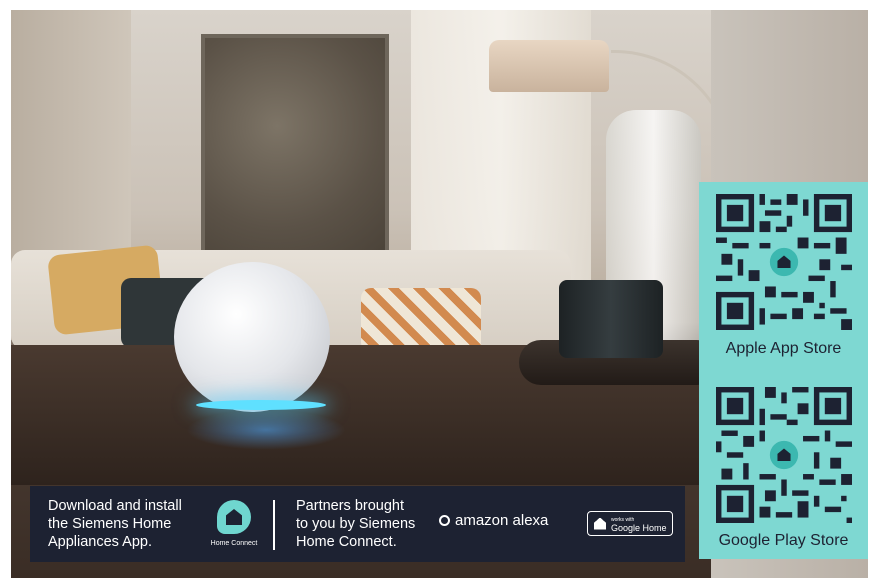  What do you see at coordinates (549, 66) in the screenshot?
I see `lamp-shade` at bounding box center [549, 66].